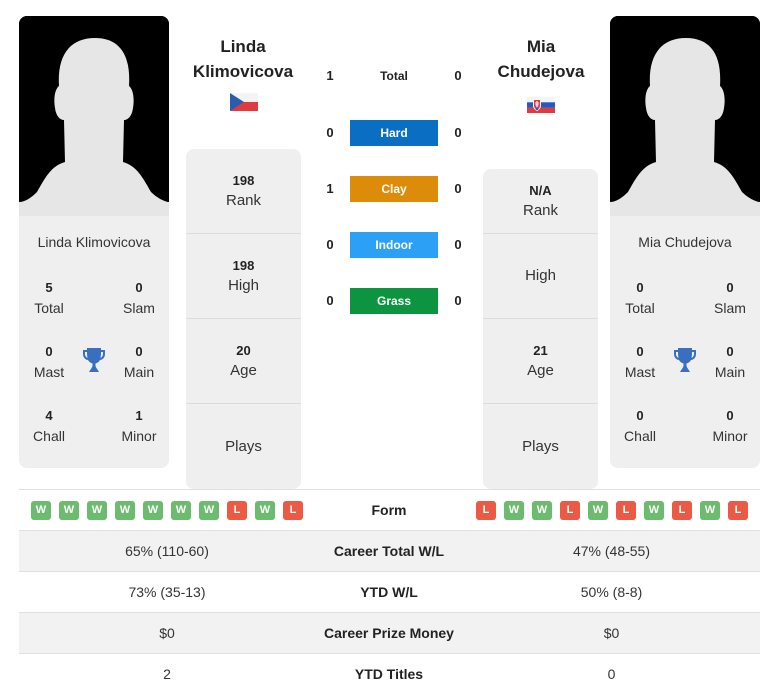  I want to click on czech-republic-flag-icon, so click(244, 102).